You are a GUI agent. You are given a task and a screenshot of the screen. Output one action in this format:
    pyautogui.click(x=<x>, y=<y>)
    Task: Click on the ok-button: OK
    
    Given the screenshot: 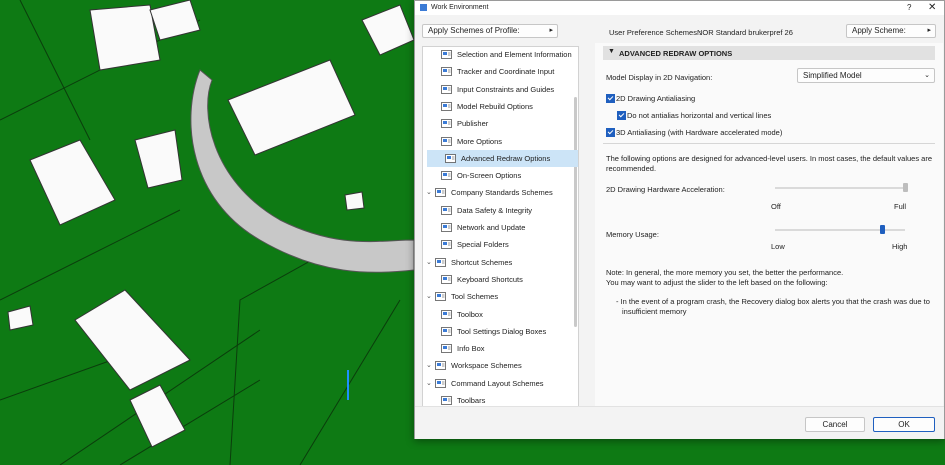 What is the action you would take?
    pyautogui.click(x=904, y=424)
    